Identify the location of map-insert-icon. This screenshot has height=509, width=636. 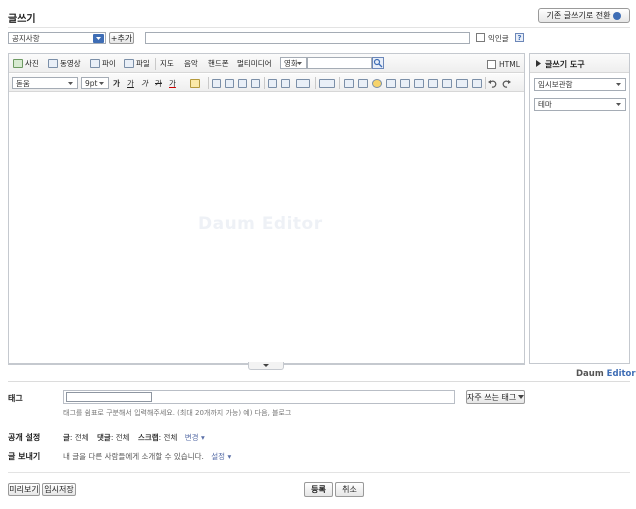
(447, 83).